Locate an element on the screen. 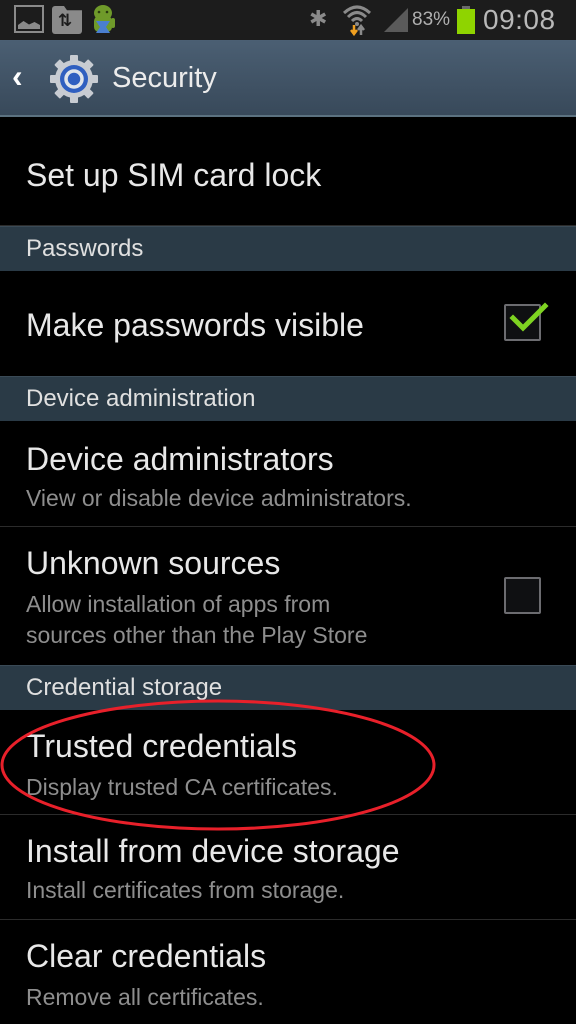  item-title: Device administrators is located at coordinates (180, 459).